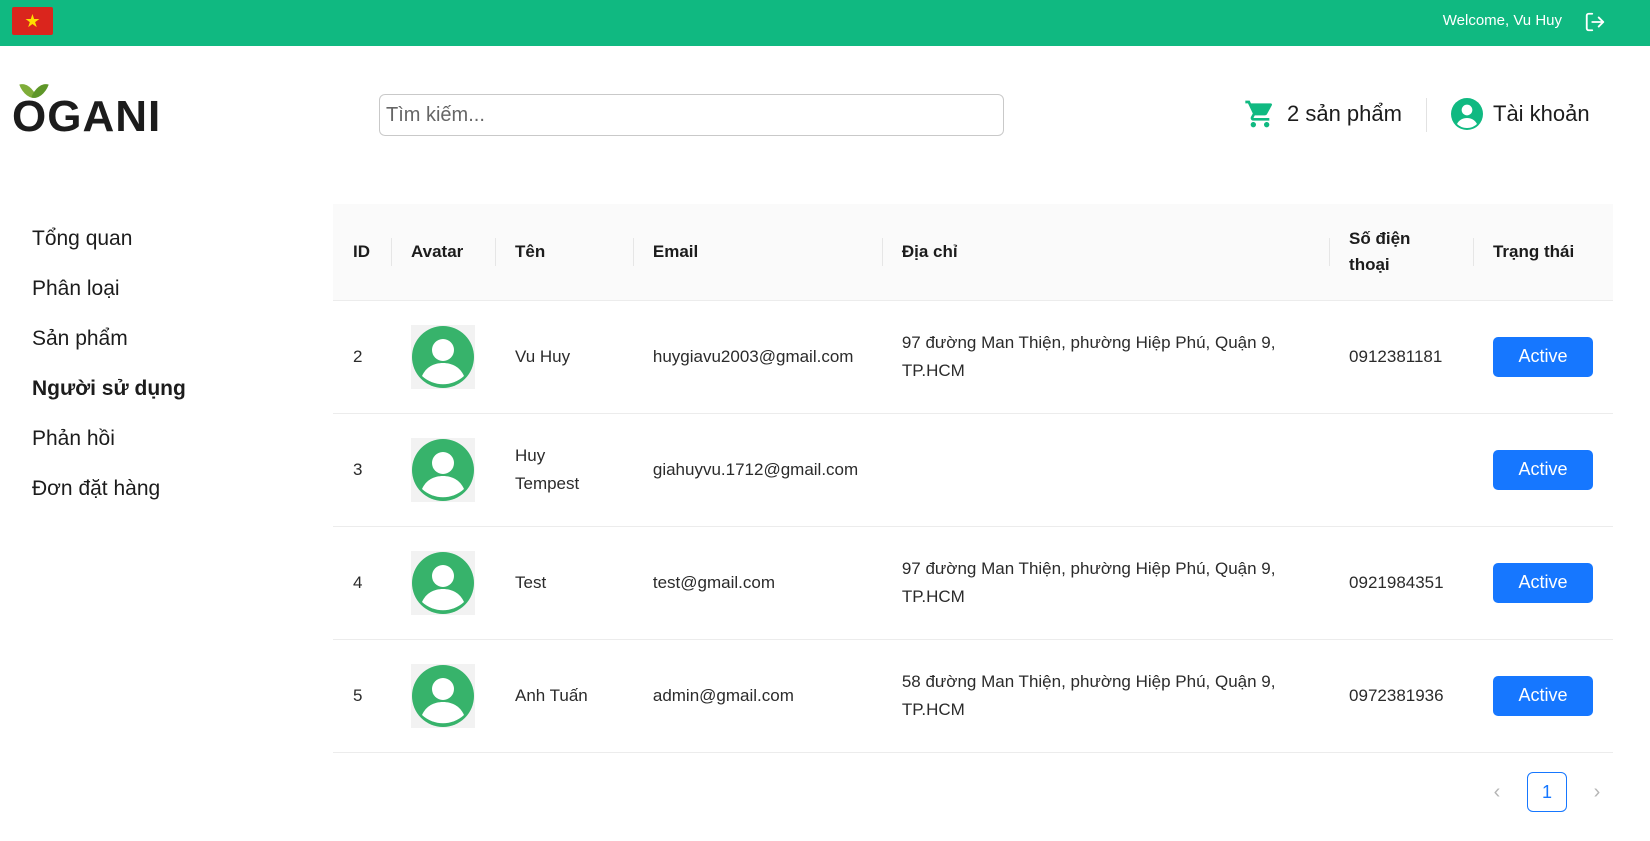  What do you see at coordinates (1595, 22) in the screenshot?
I see `logout-icon` at bounding box center [1595, 22].